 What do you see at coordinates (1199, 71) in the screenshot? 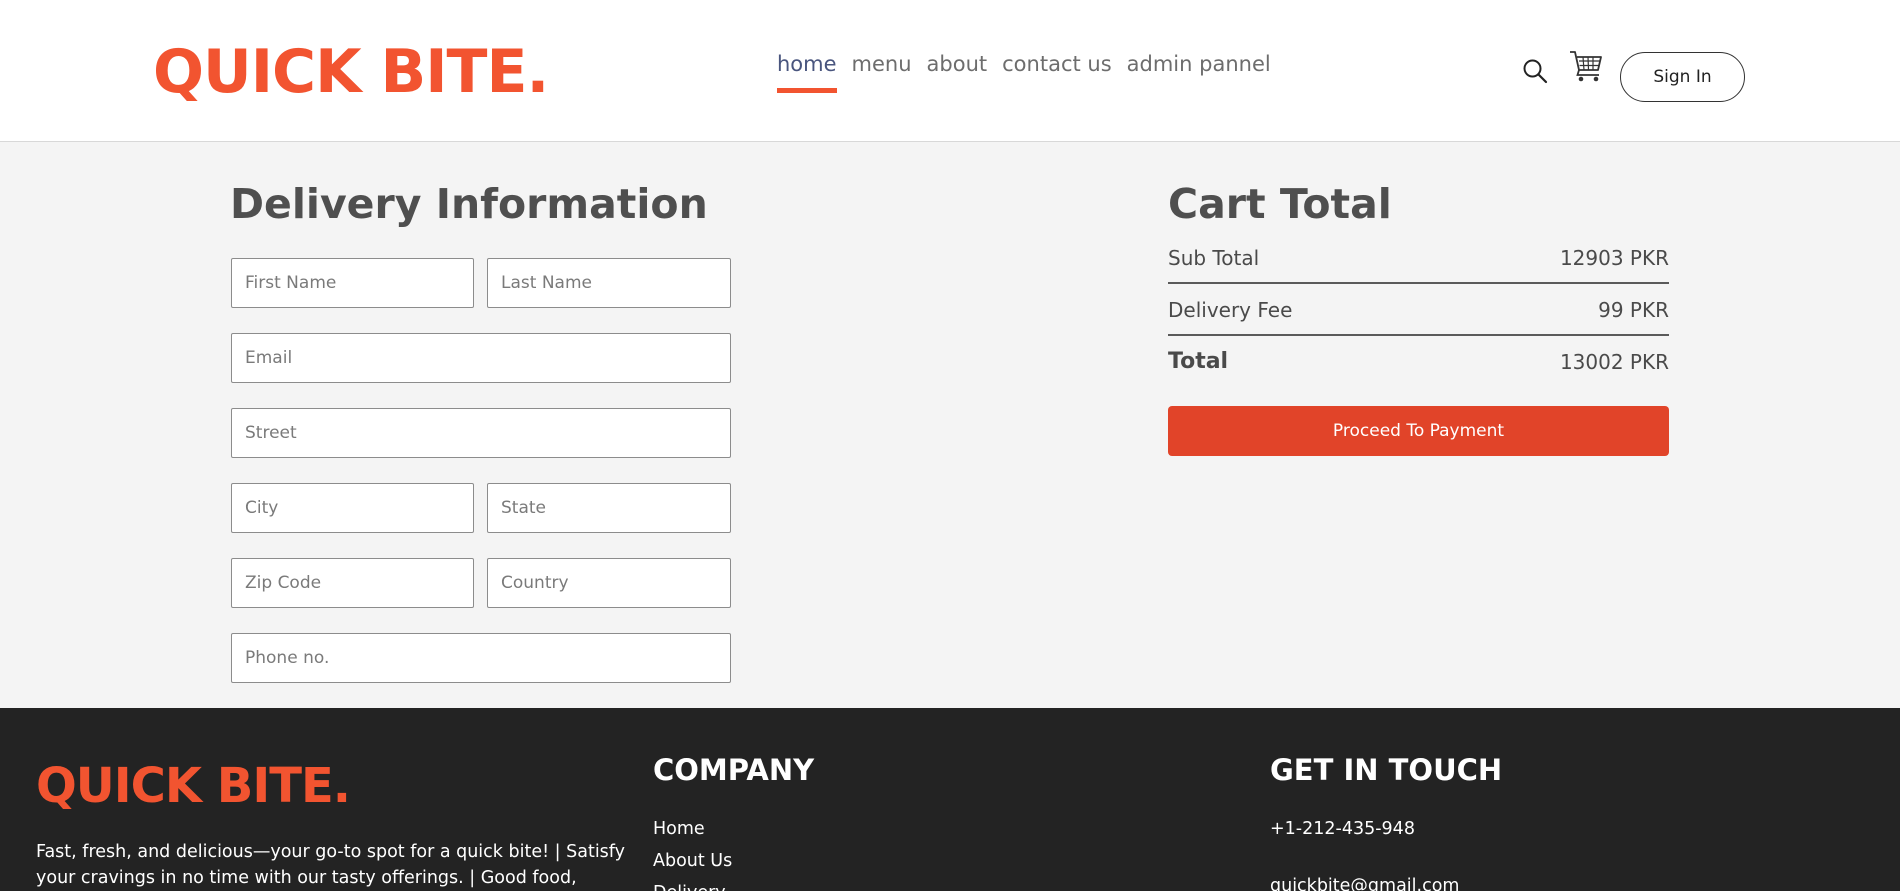
I see `nav-item-admin-pannel: admin pannel` at bounding box center [1199, 71].